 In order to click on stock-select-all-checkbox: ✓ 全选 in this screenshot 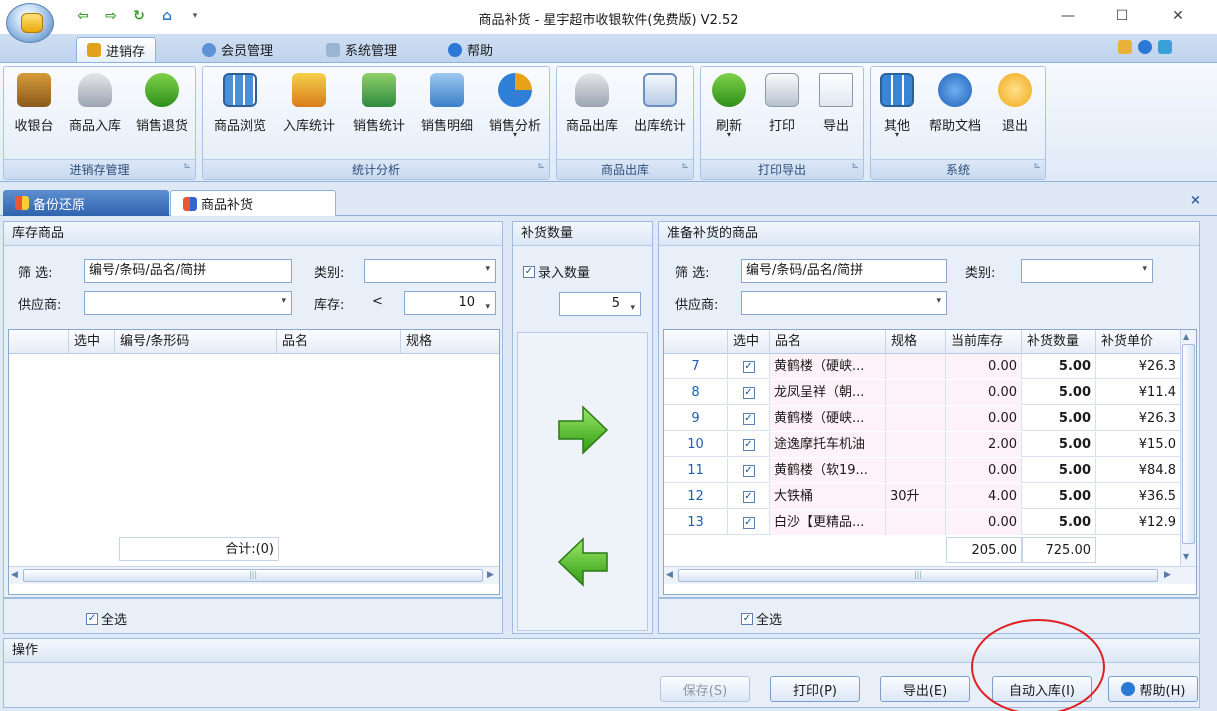, I will do `click(106, 618)`.